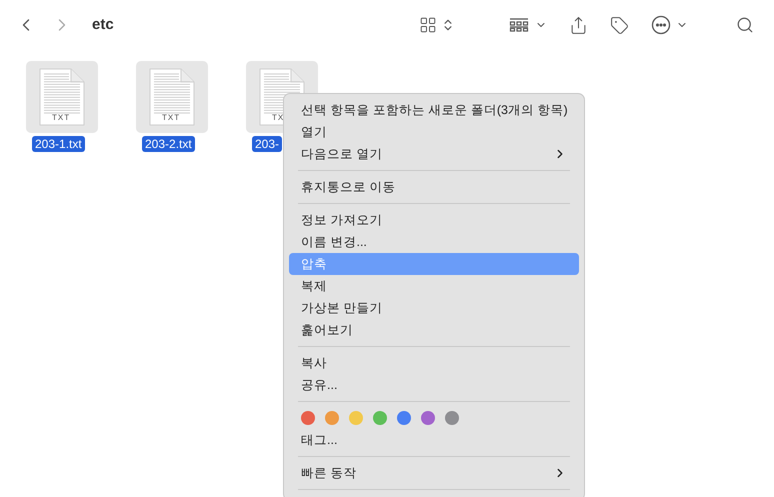 This screenshot has width=774, height=497. I want to click on menu-item: 정보 가져오기, so click(434, 220).